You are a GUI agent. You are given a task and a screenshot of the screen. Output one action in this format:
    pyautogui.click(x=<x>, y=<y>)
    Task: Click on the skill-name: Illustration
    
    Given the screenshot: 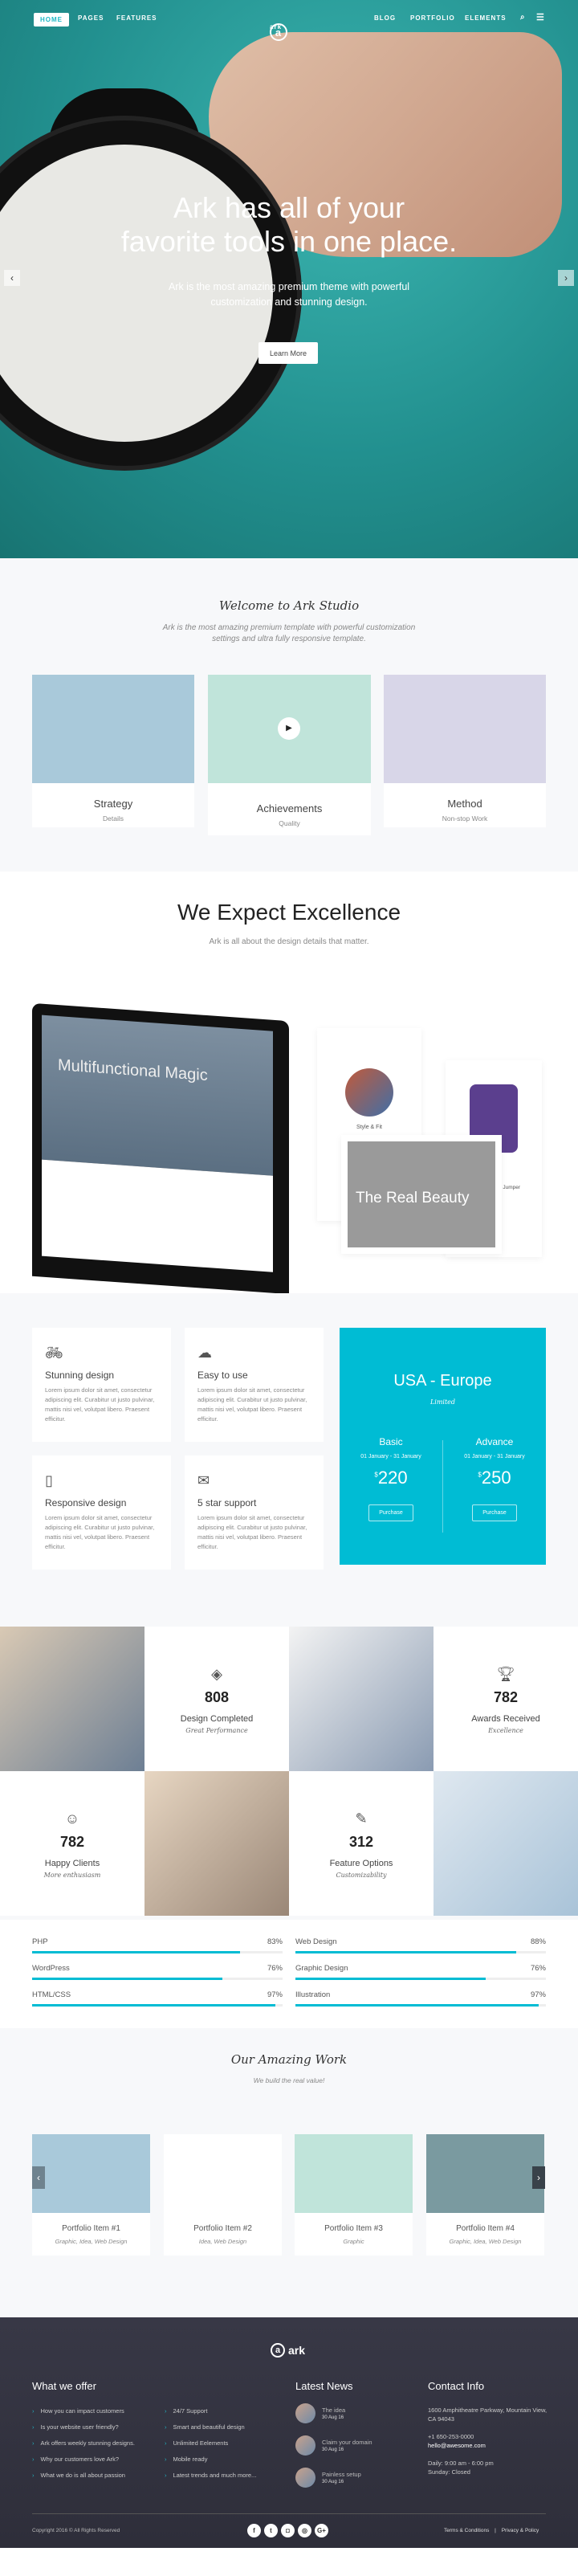 What is the action you would take?
    pyautogui.click(x=313, y=1994)
    